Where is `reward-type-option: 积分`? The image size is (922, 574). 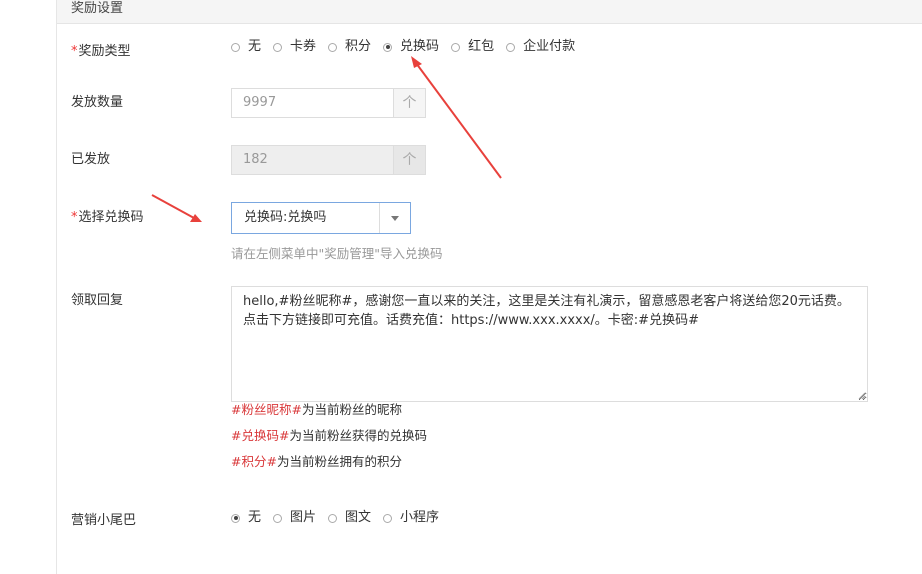
reward-type-option: 积分 is located at coordinates (349, 47).